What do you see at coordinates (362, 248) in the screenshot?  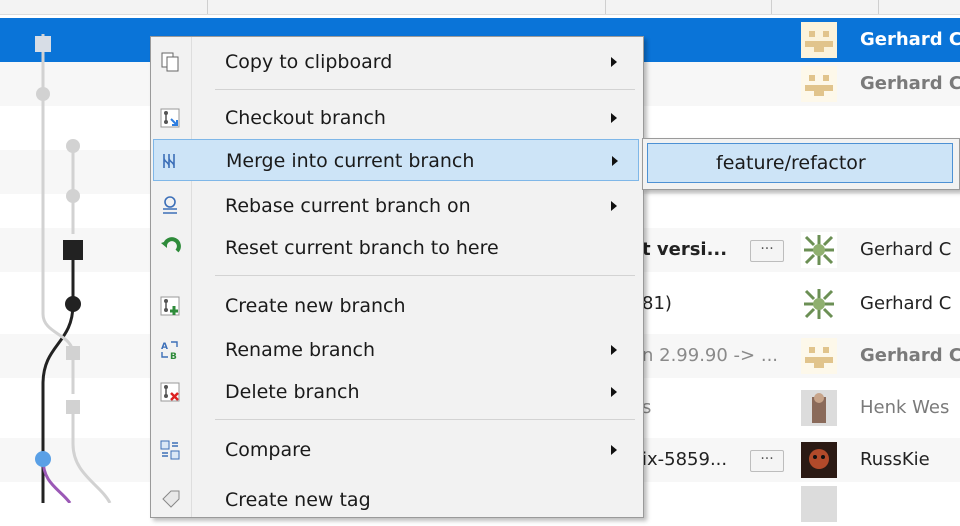 I see `menu-item-label: Reset current branch to here` at bounding box center [362, 248].